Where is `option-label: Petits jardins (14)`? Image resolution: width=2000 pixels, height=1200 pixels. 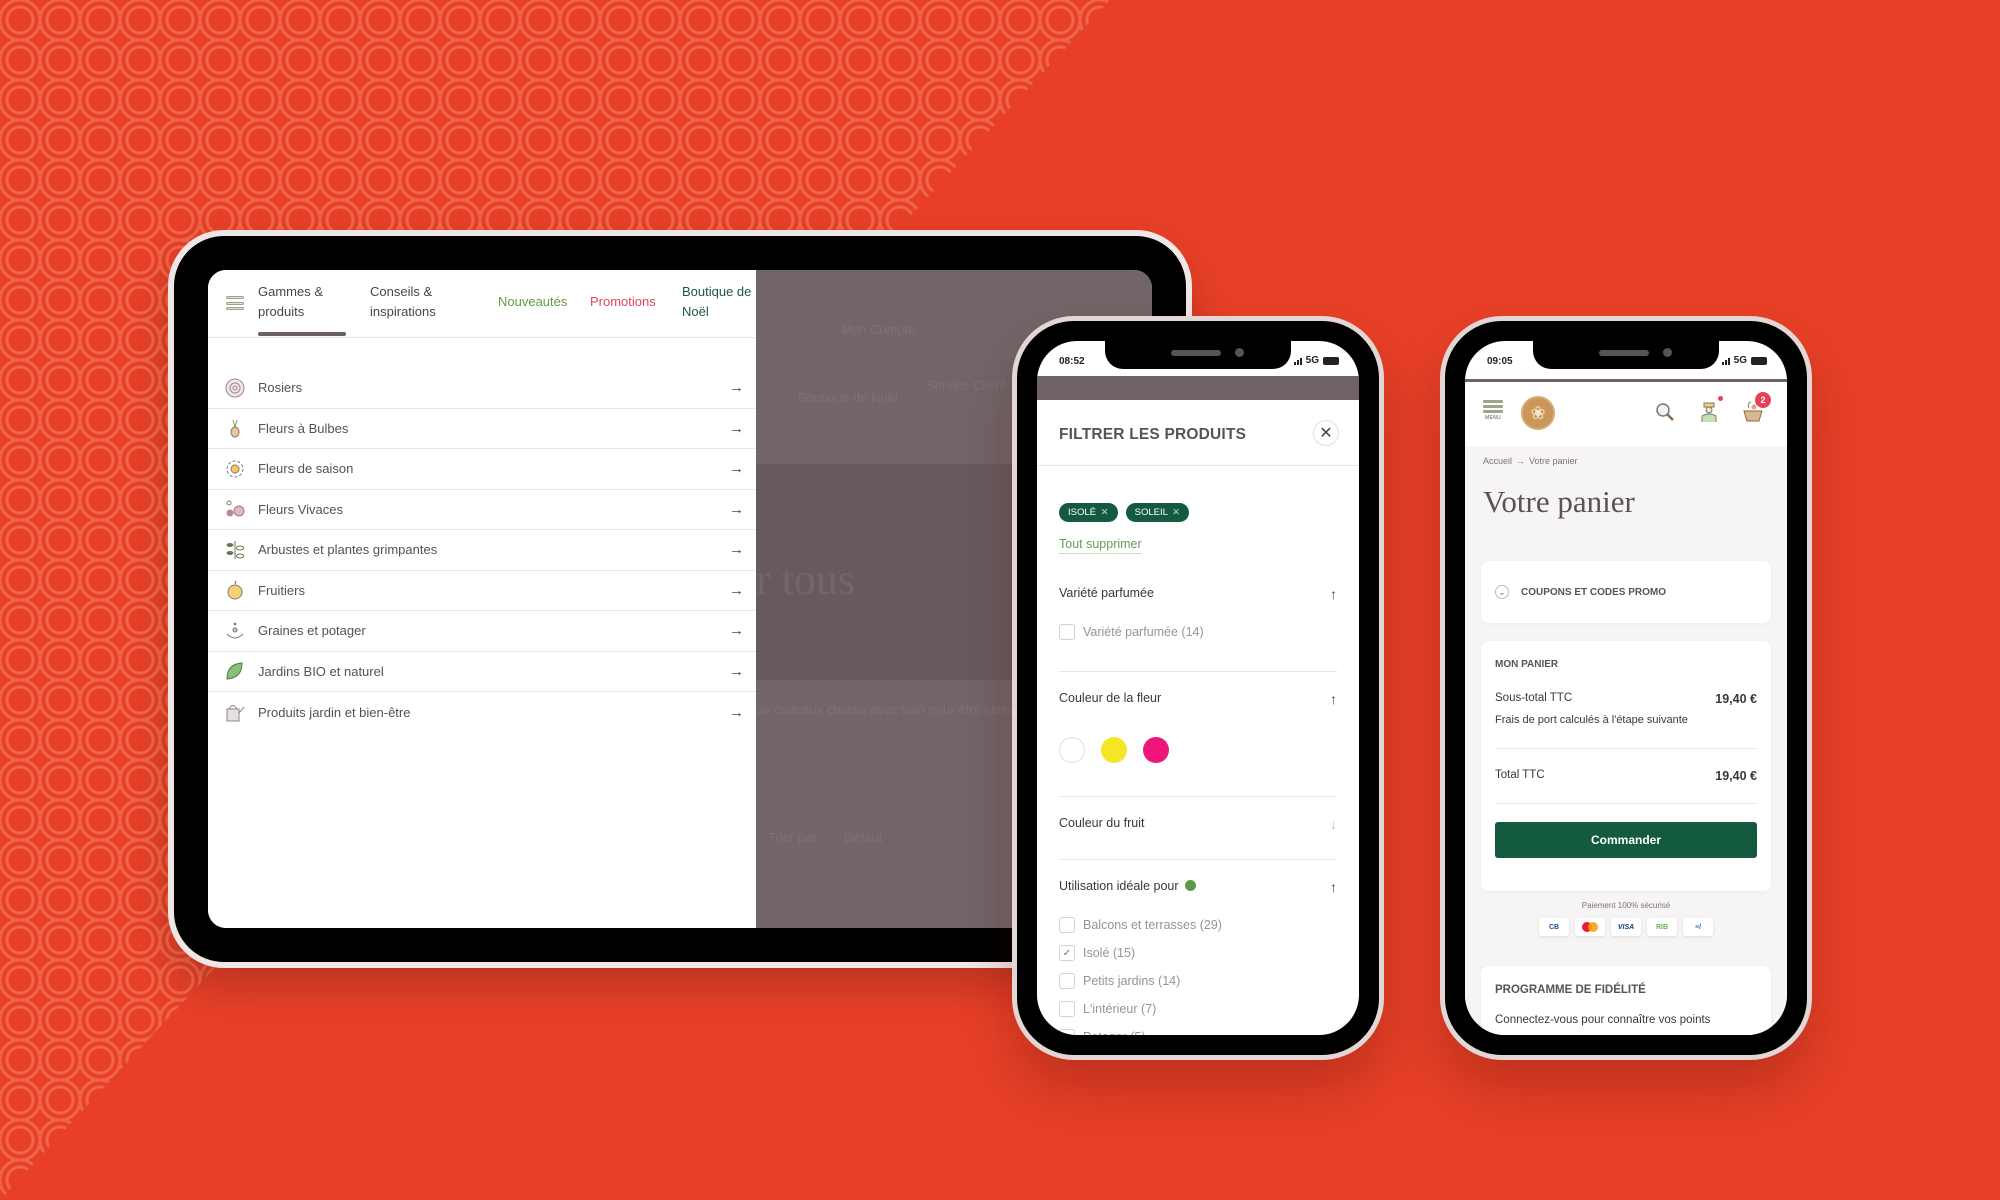 option-label: Petits jardins (14) is located at coordinates (1132, 981).